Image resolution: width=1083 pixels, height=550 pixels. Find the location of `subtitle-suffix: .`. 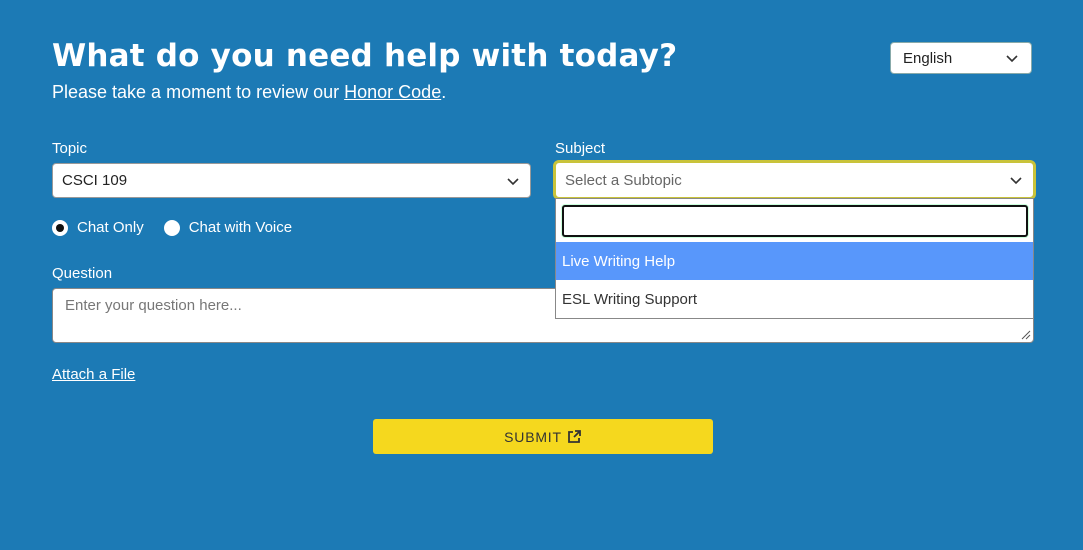

subtitle-suffix: . is located at coordinates (444, 92).